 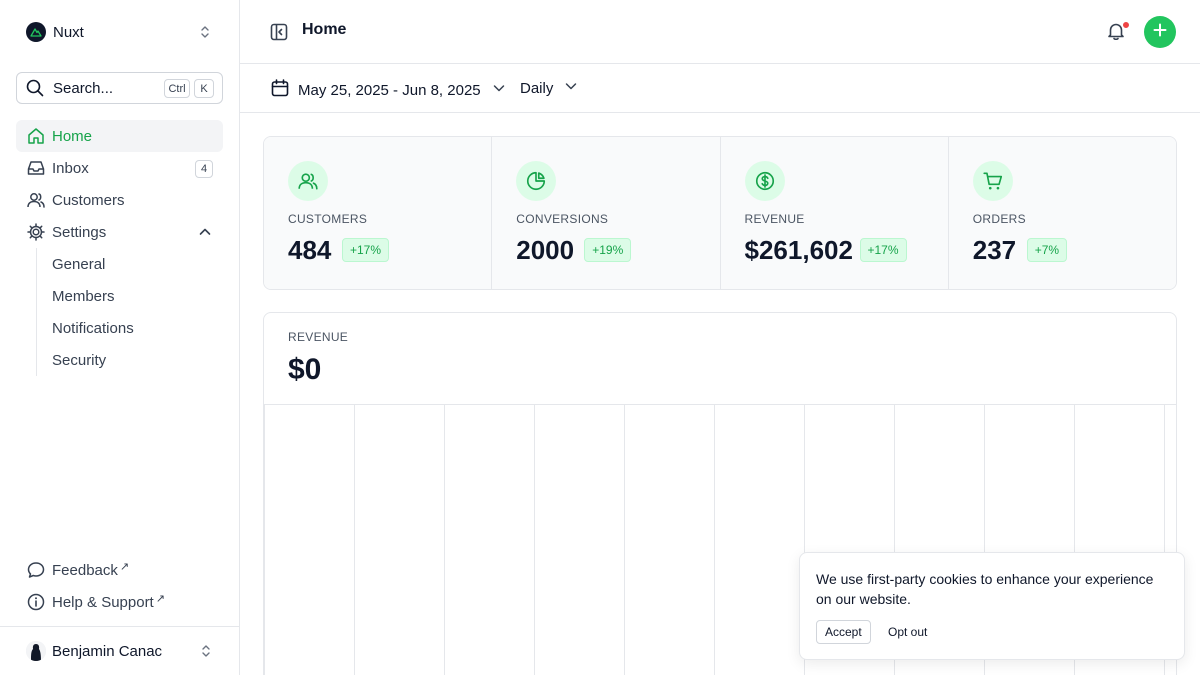 I want to click on date-range-picker: May 25, 2025 - Jun 8, 2025, so click(x=388, y=90).